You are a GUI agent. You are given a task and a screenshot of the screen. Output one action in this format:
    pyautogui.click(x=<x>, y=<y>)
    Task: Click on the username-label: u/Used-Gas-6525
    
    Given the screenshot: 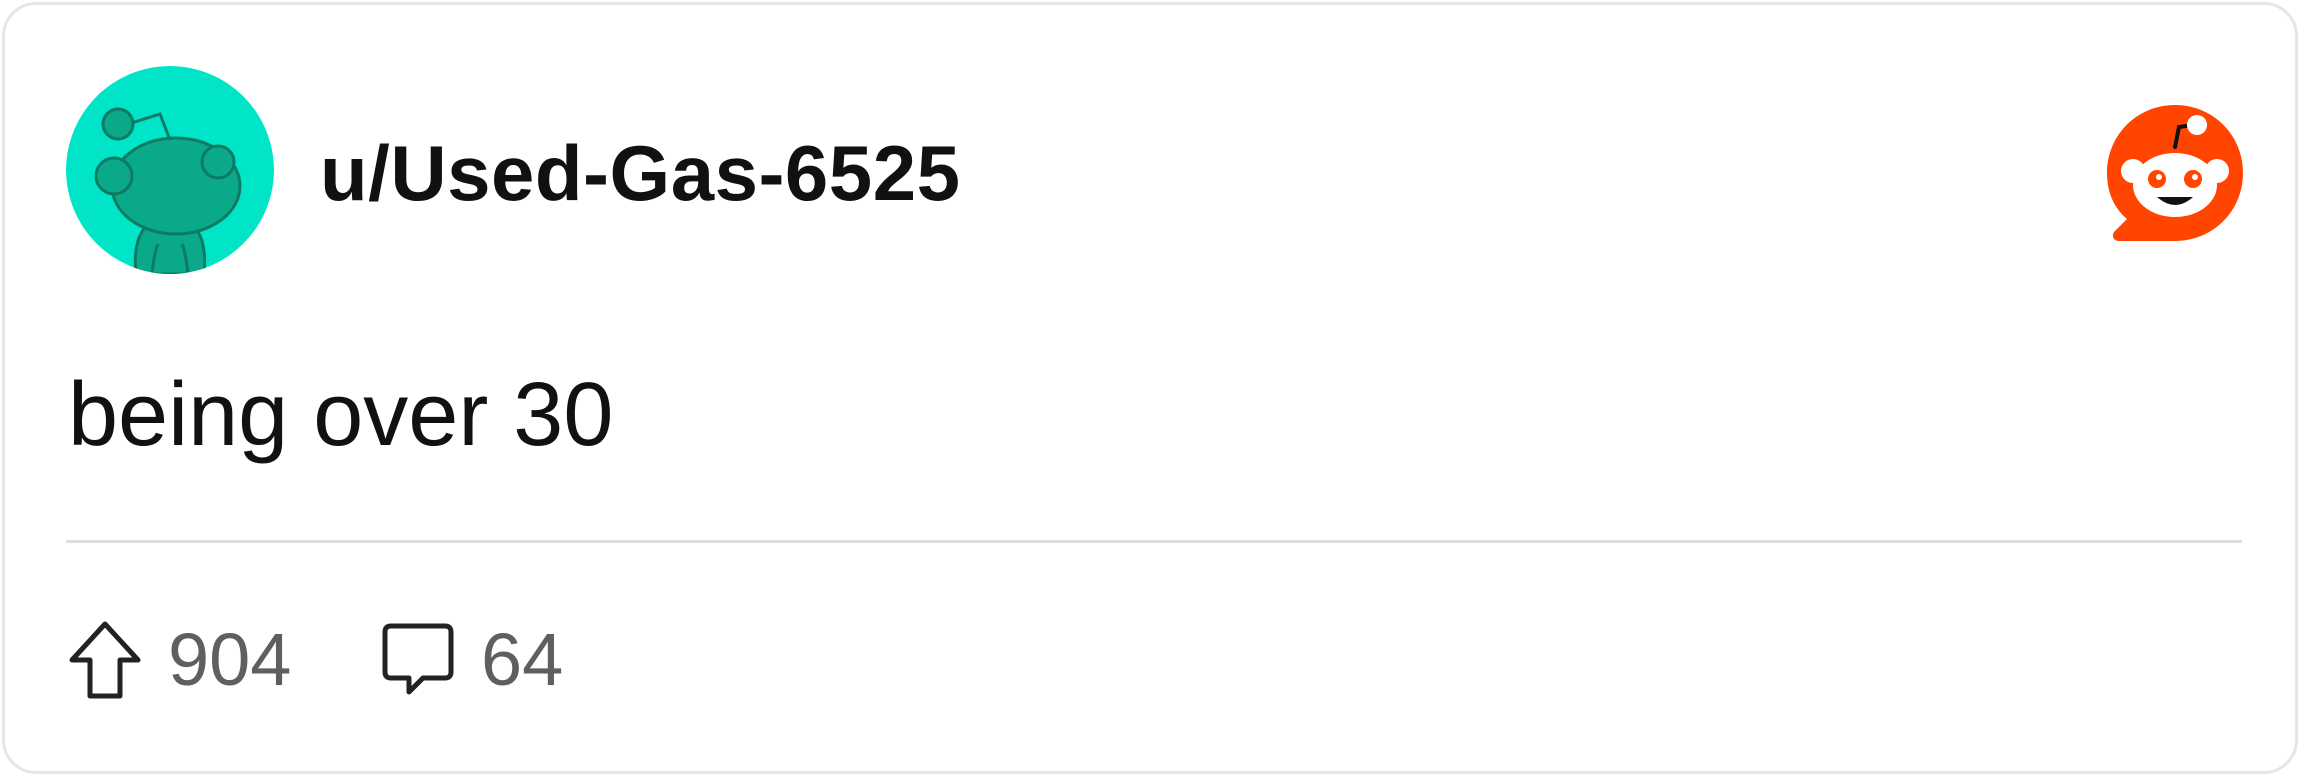 What is the action you would take?
    pyautogui.click(x=640, y=173)
    